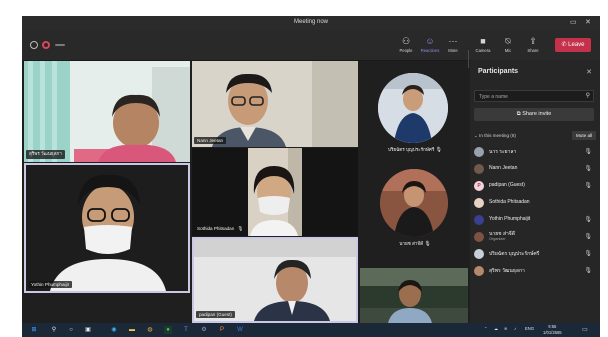  What do you see at coordinates (240, 330) in the screenshot?
I see `word-icon: W` at bounding box center [240, 330].